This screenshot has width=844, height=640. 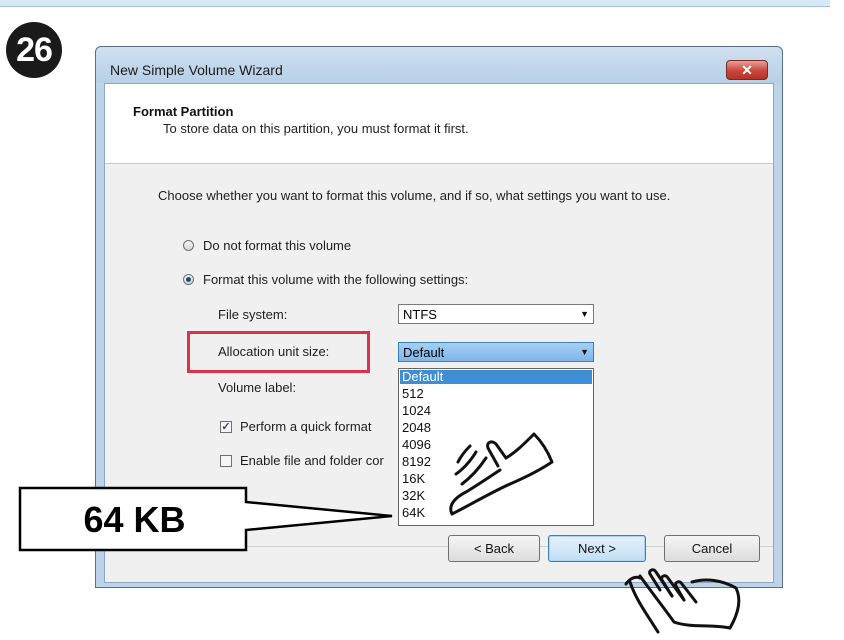 I want to click on pointing-hand-icon, so click(x=501, y=474).